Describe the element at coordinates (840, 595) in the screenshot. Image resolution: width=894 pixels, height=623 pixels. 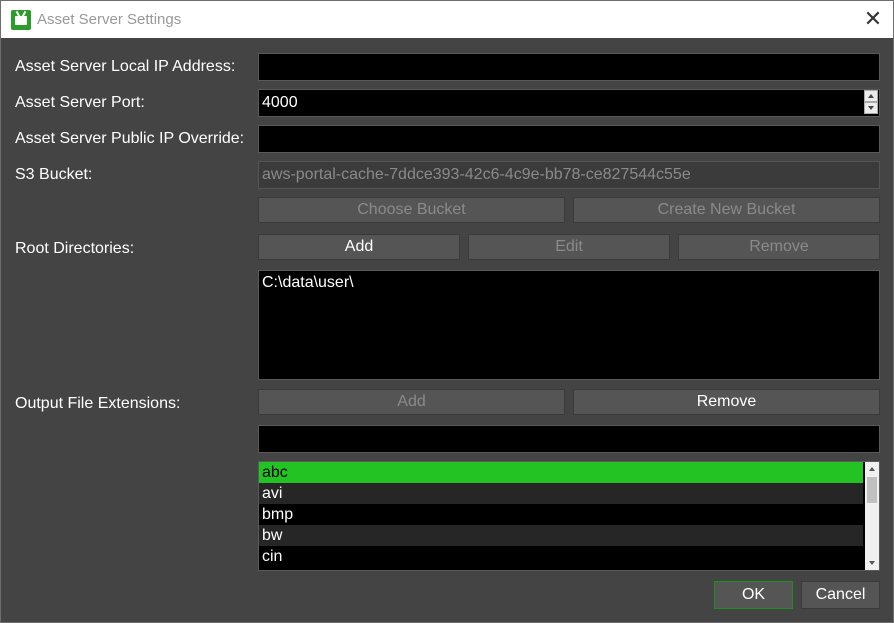
I see `cancel-button: Cancel` at that location.